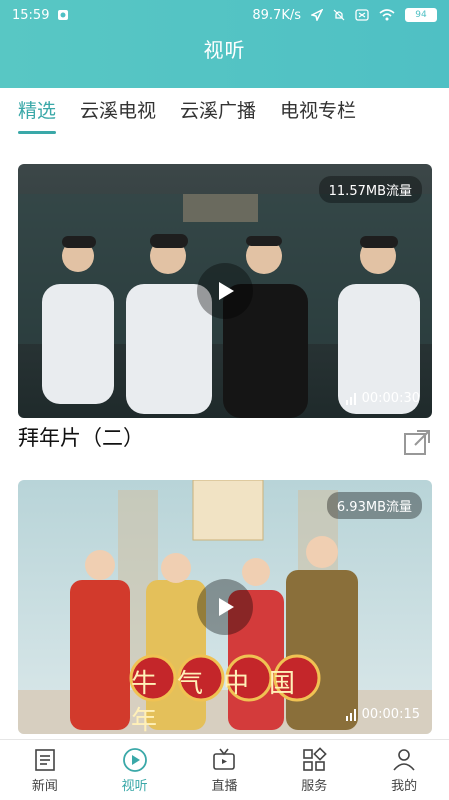 This screenshot has width=449, height=800. I want to click on nav-live-label: 直播, so click(224, 786).